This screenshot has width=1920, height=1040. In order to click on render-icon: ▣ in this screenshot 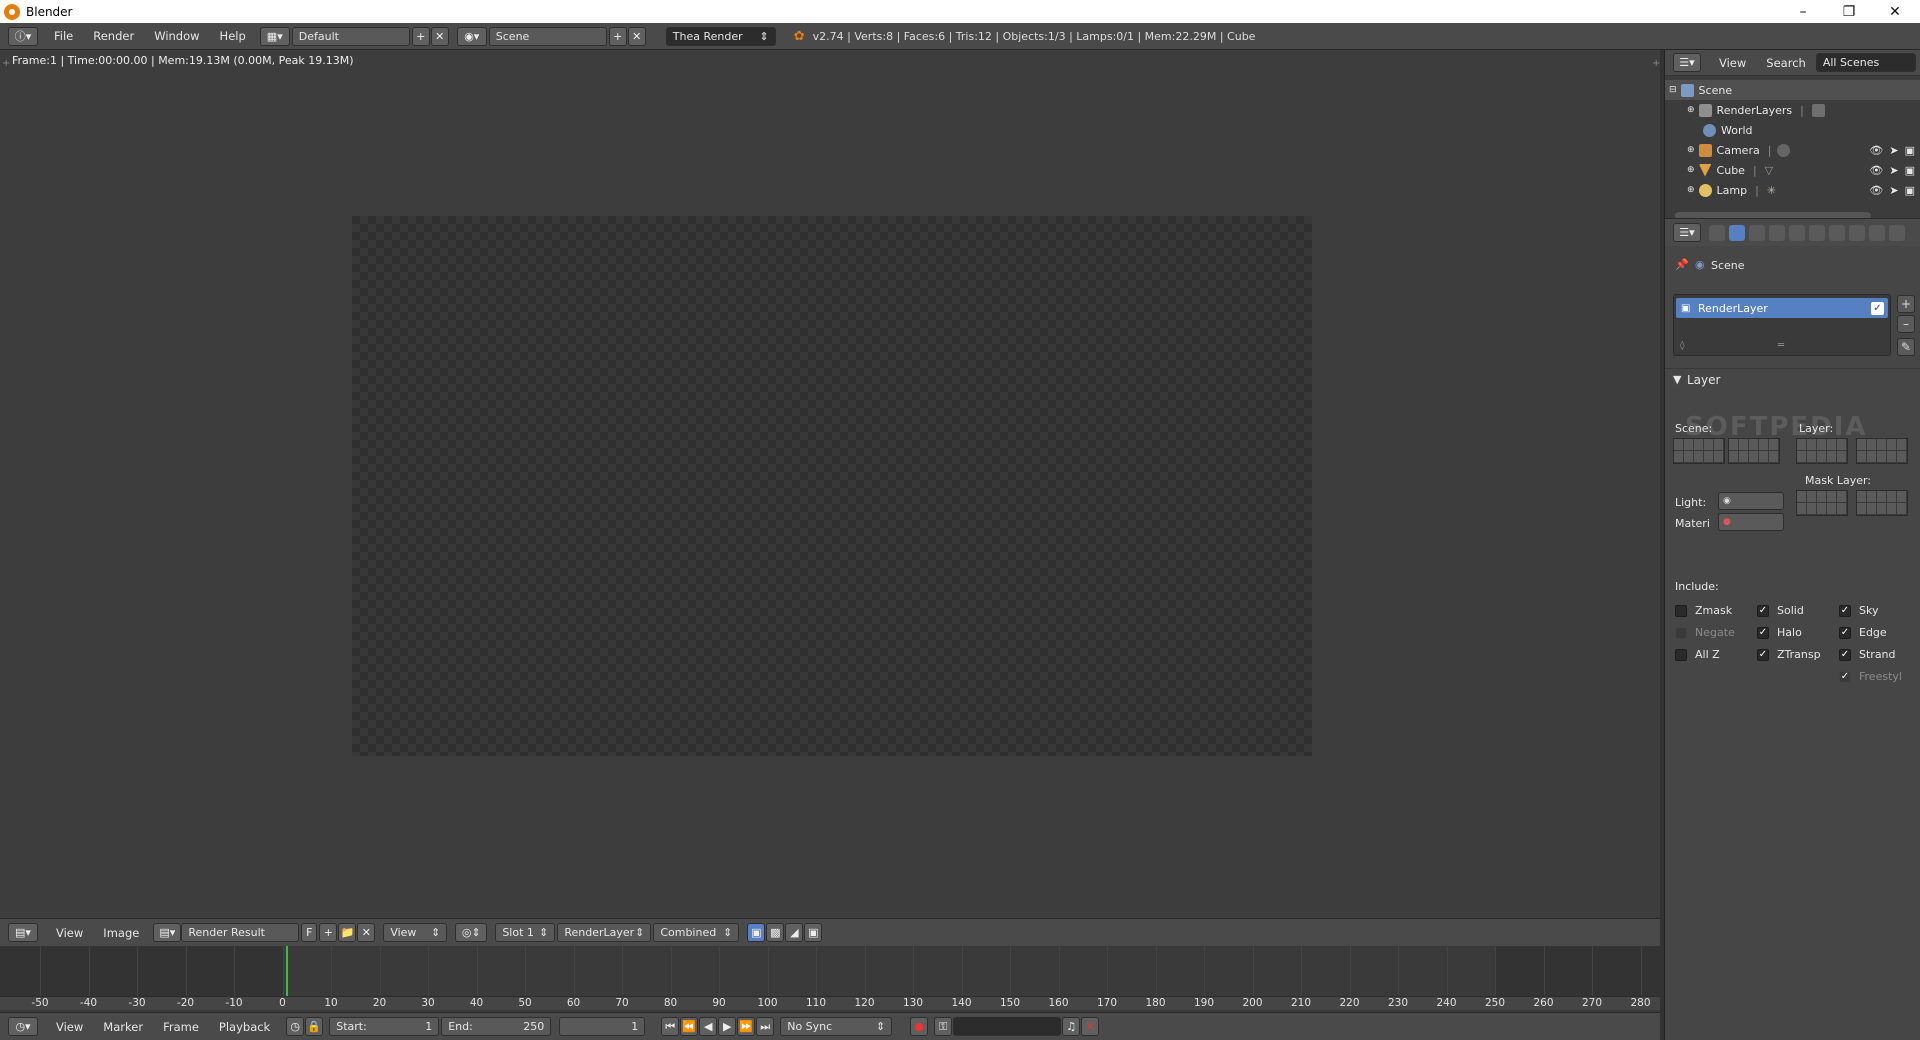, I will do `click(1910, 190)`.